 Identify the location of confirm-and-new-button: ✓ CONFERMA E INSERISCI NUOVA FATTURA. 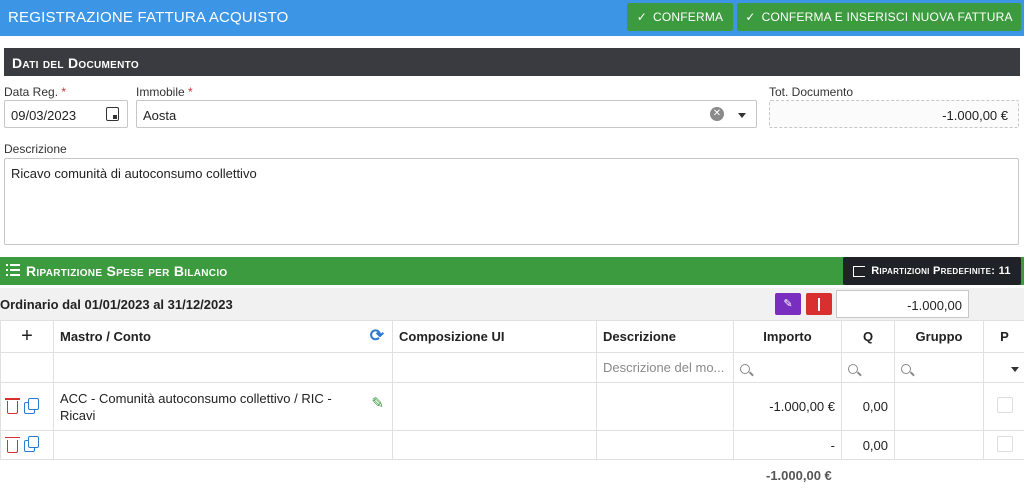
(879, 17).